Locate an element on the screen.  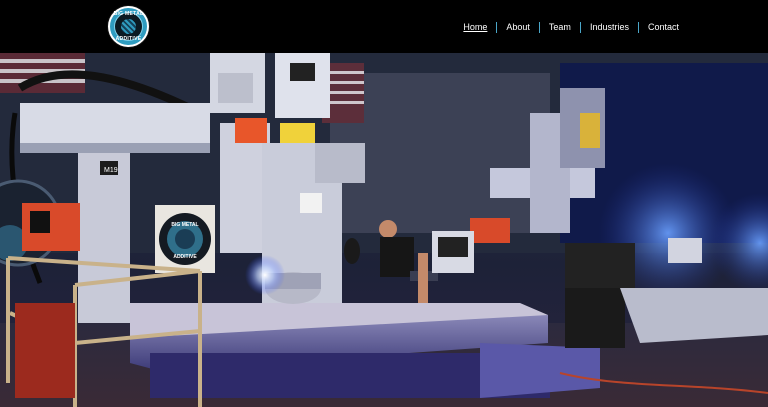
company-wall-sign is located at coordinates (185, 239).